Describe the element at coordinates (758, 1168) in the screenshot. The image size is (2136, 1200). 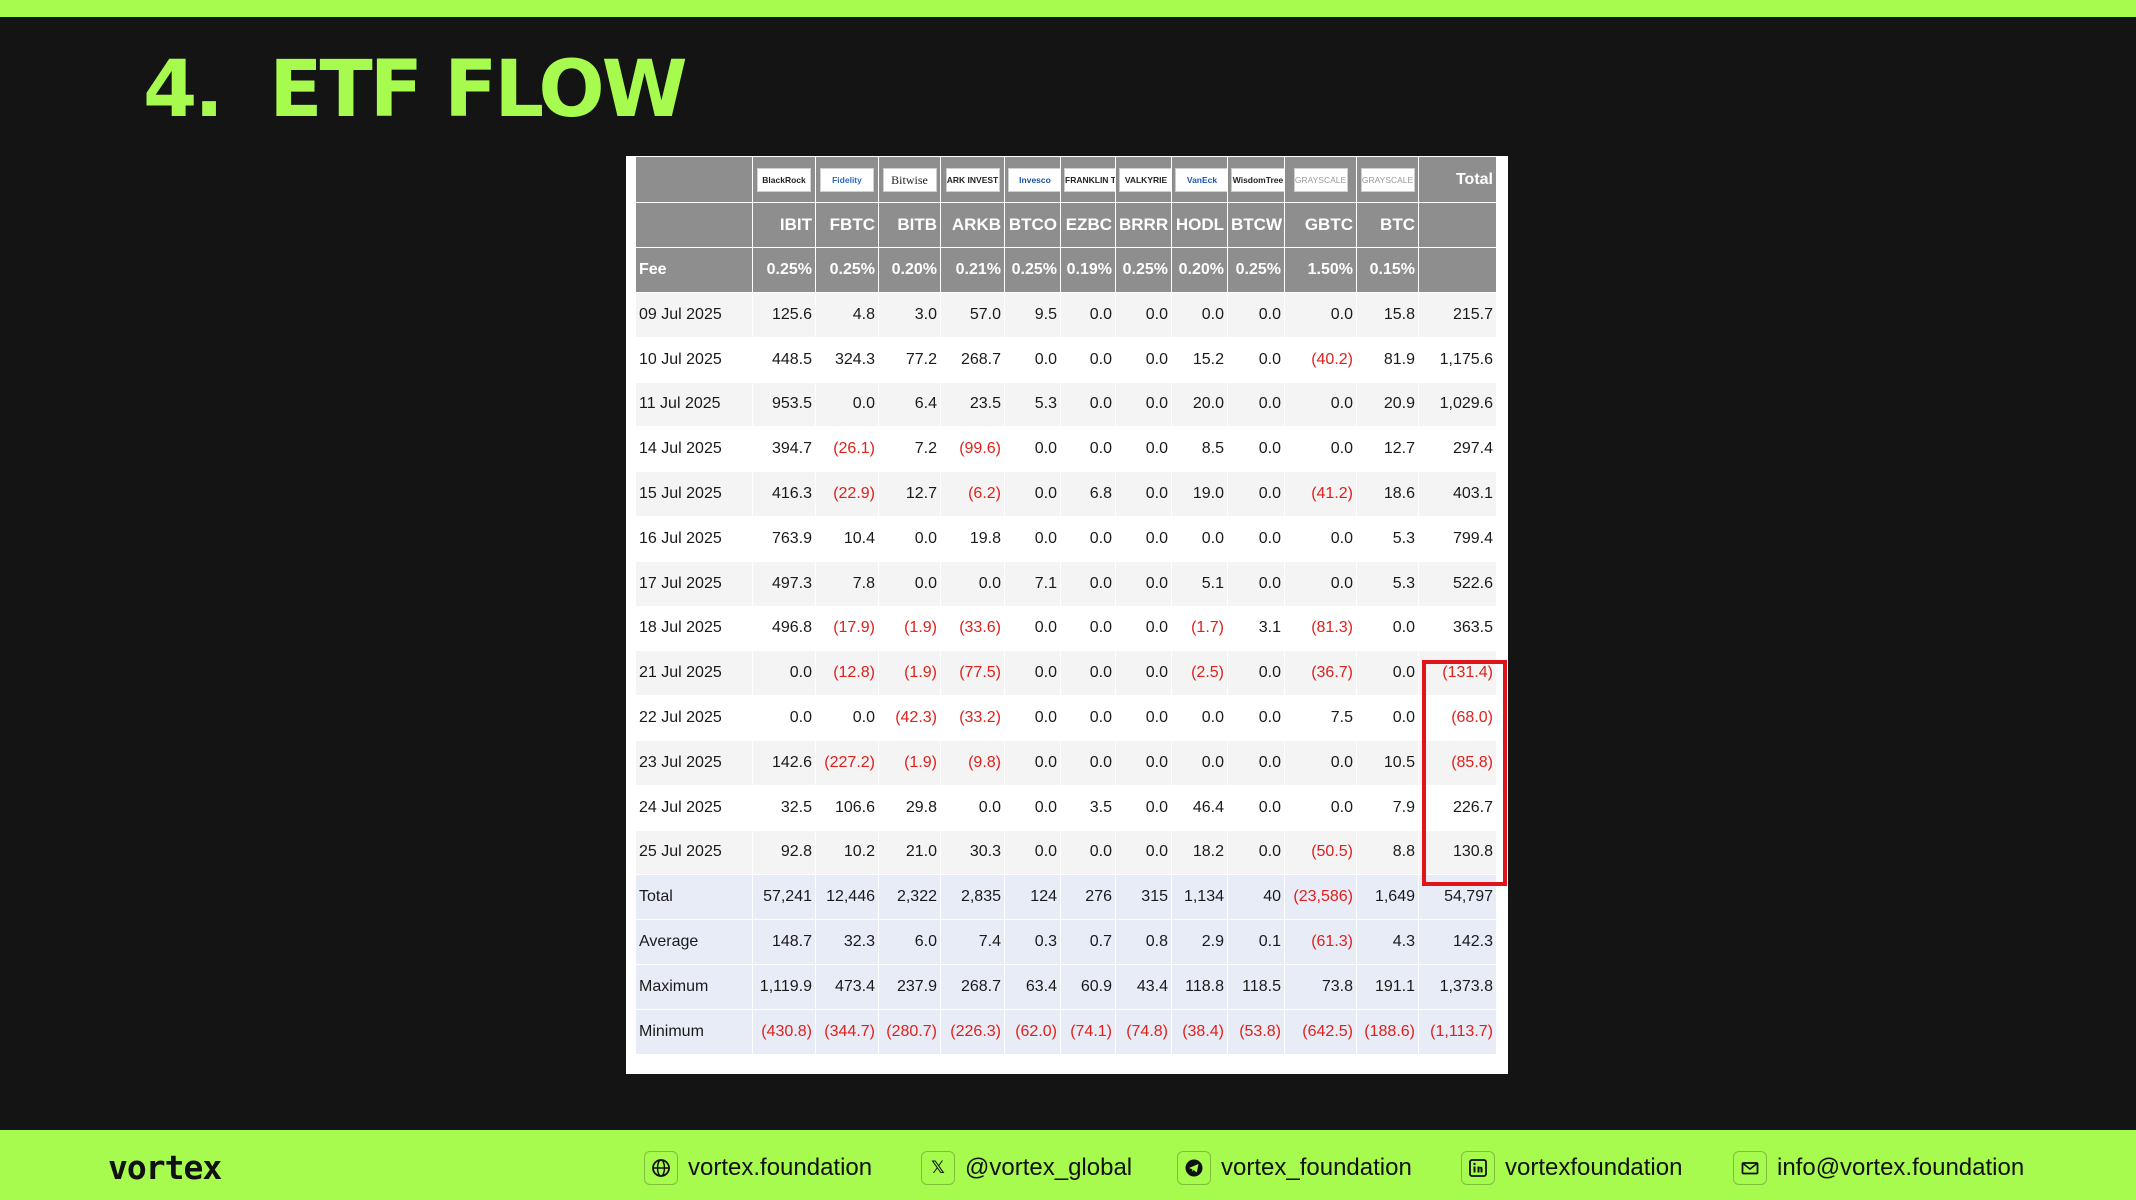
I see `contact-website: vortex.foundation` at that location.